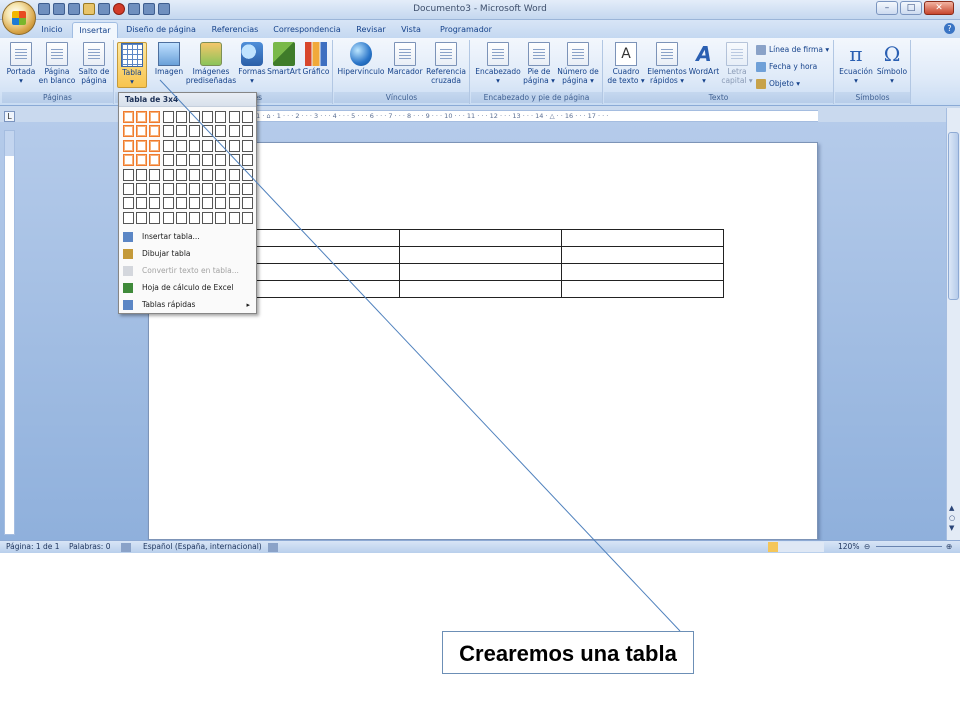  Describe the element at coordinates (9, 332) in the screenshot. I see `vertical-ruler` at that location.